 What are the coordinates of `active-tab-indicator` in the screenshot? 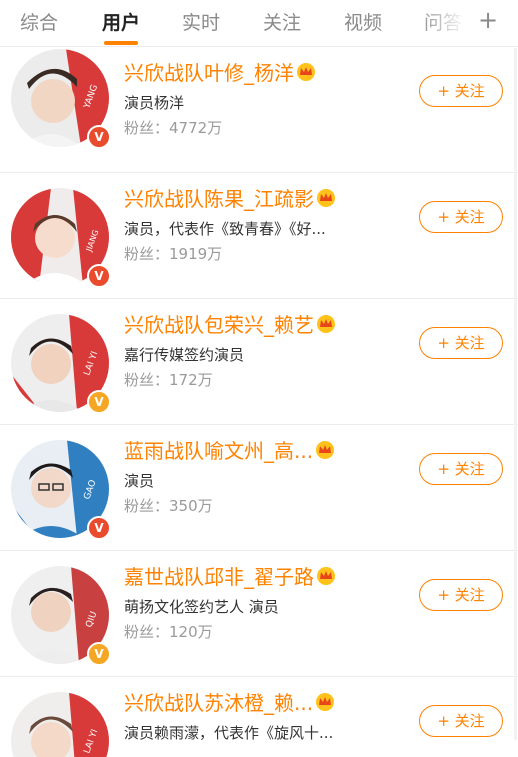 It's located at (121, 43).